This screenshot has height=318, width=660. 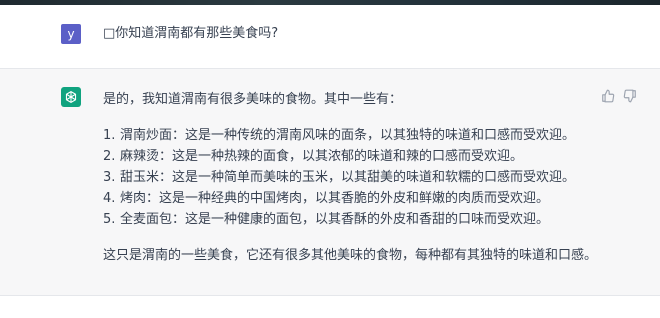 What do you see at coordinates (350, 255) in the screenshot?
I see `assistant-outro-text: 这只是渭南的一些美食，它还有很多其他美味的食物，每种都有其独特的味道和口感。` at bounding box center [350, 255].